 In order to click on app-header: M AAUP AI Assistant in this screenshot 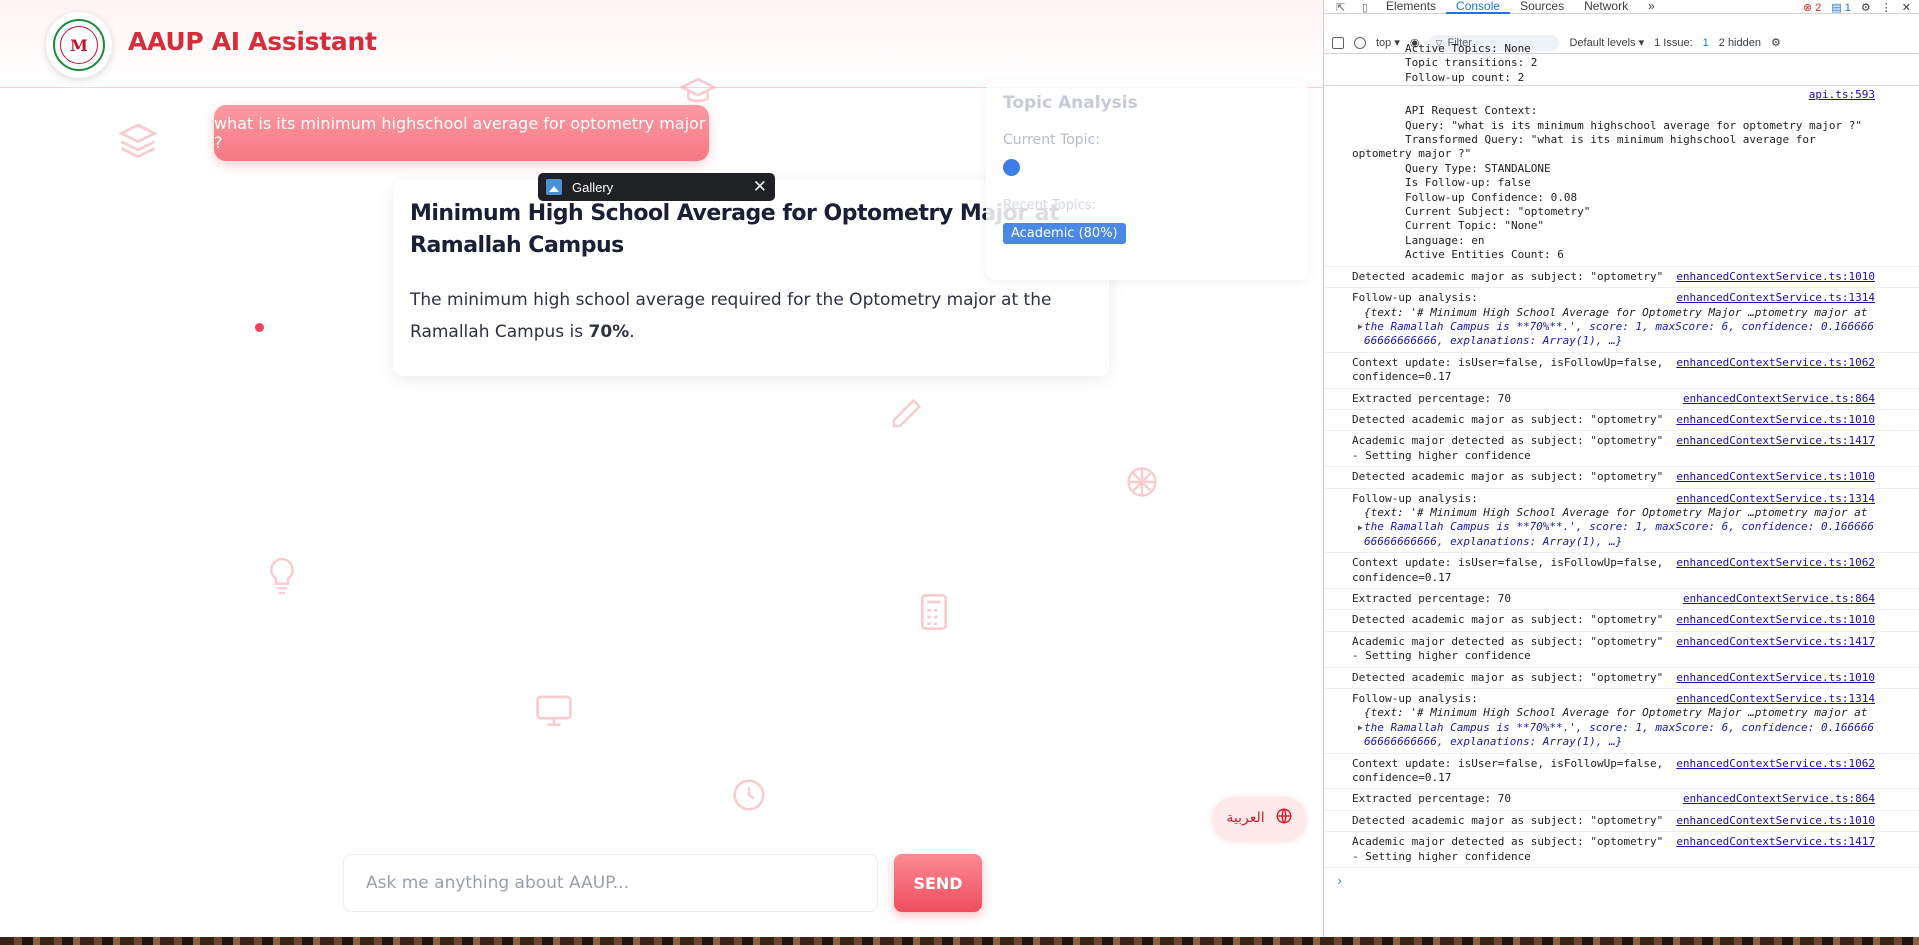, I will do `click(661, 44)`.